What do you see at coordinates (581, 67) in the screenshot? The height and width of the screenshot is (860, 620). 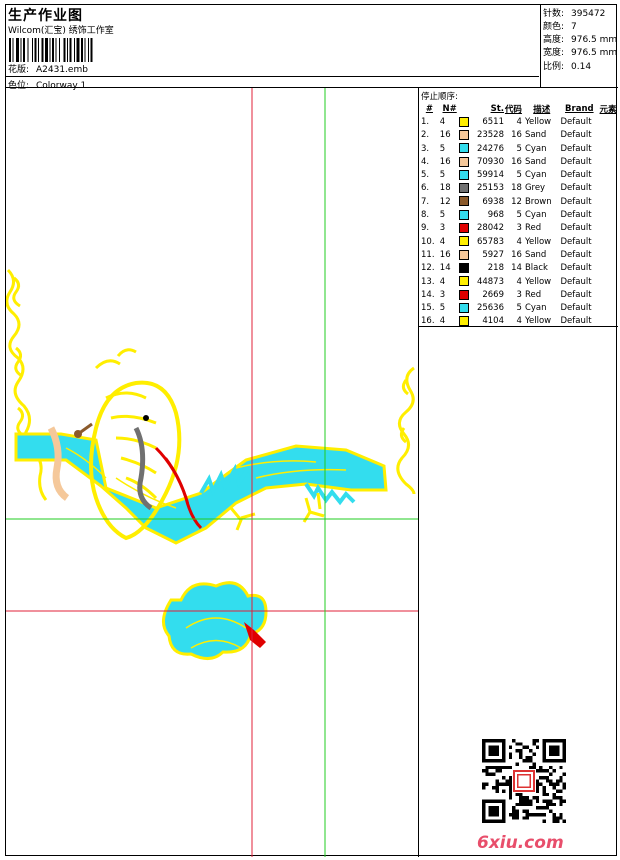 I see `stat-value: 0.14` at bounding box center [581, 67].